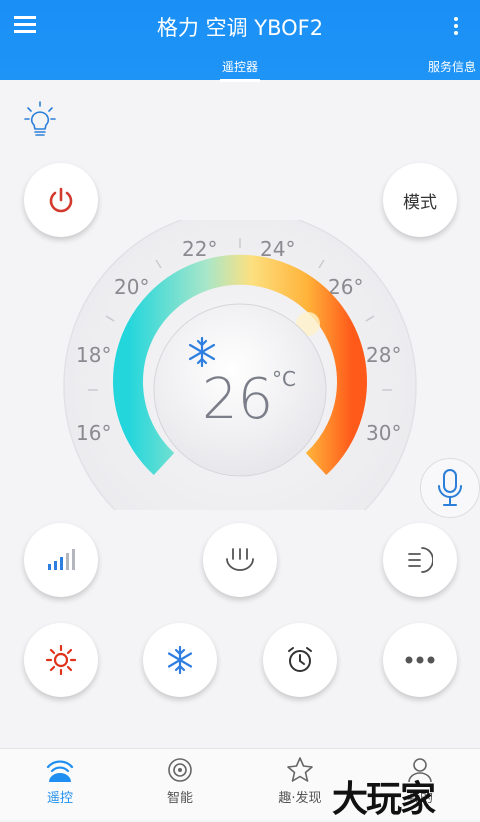 This screenshot has width=480, height=822. Describe the element at coordinates (240, 70) in the screenshot. I see `tab-remote: 遥控器` at that location.